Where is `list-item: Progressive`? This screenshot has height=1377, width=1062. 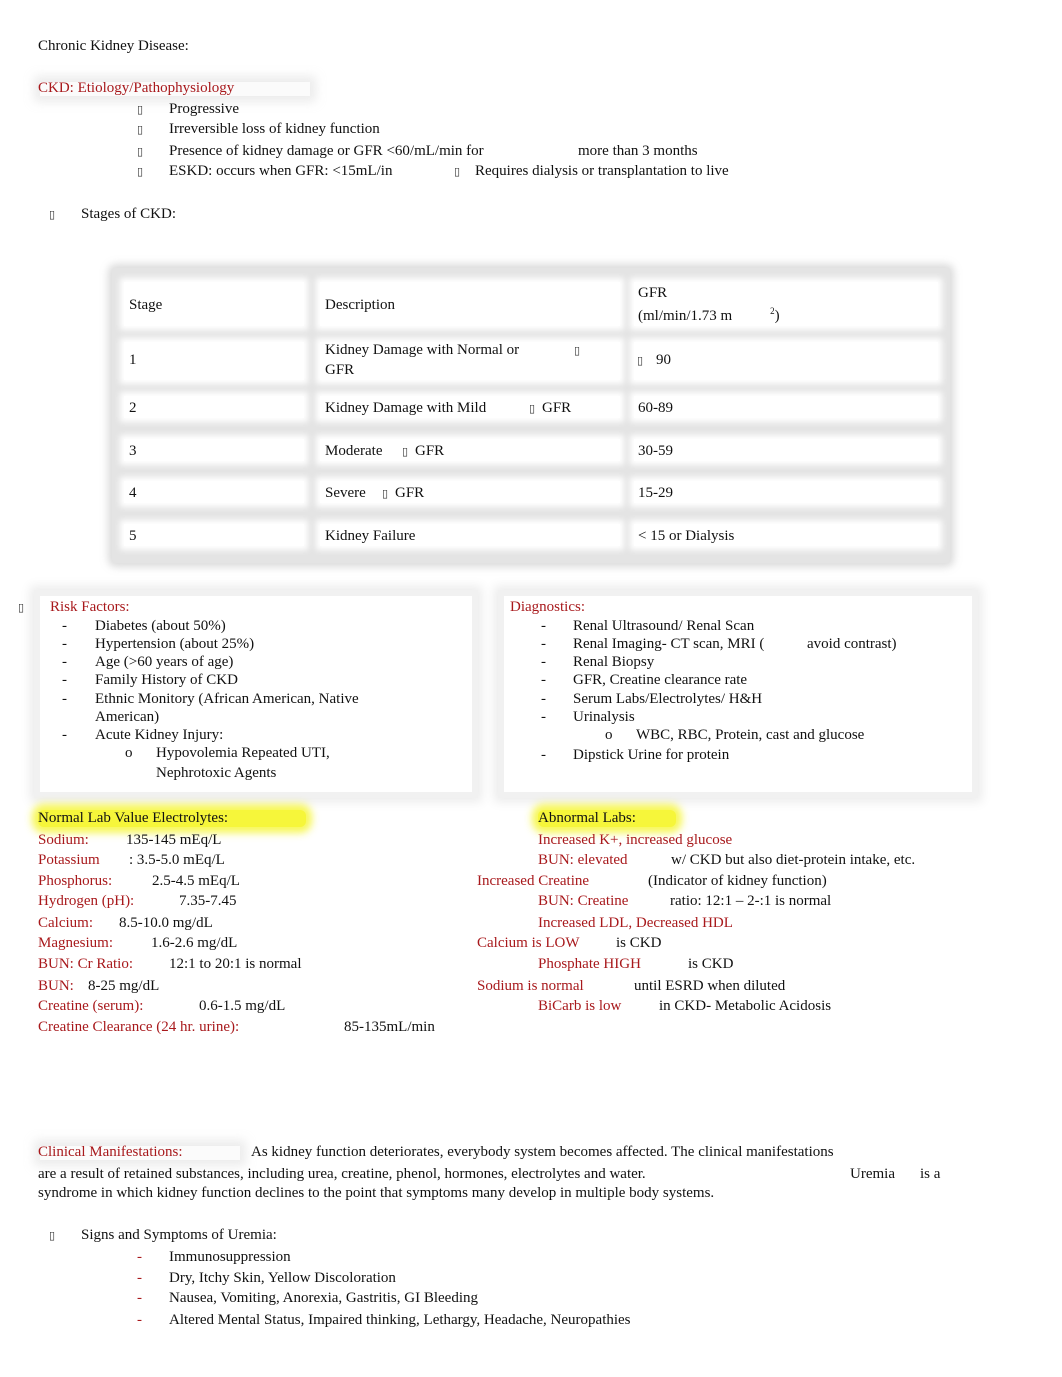
list-item: Progressive is located at coordinates (204, 109).